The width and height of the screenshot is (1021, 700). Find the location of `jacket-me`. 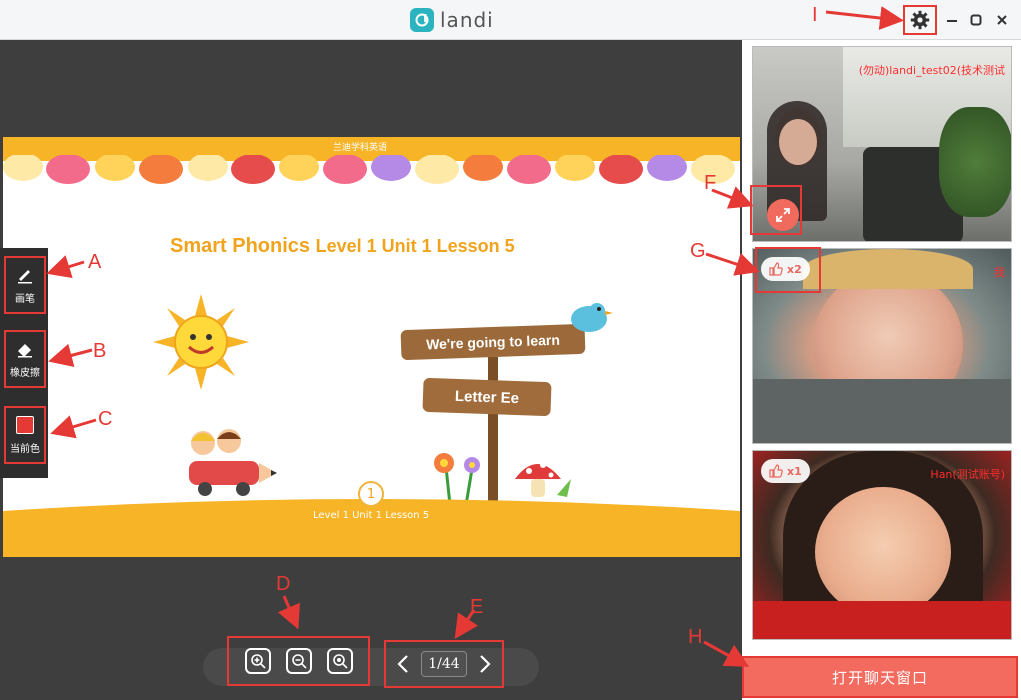

jacket-me is located at coordinates (882, 411).